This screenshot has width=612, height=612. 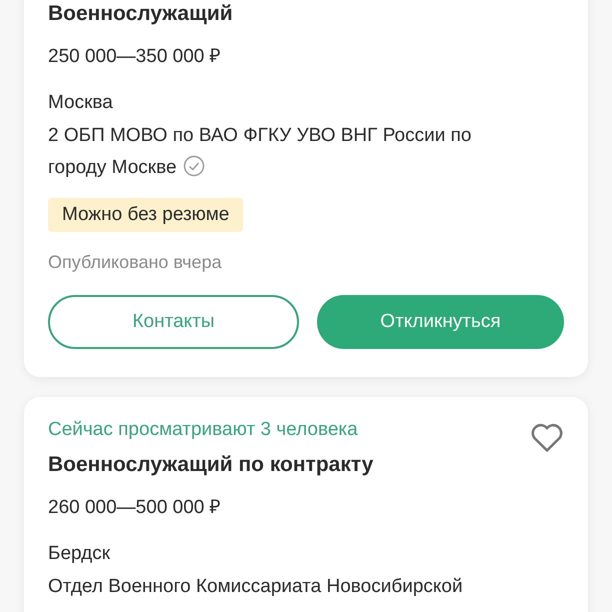 What do you see at coordinates (135, 56) in the screenshot?
I see `salary-text: 250 000—350 000 ₽` at bounding box center [135, 56].